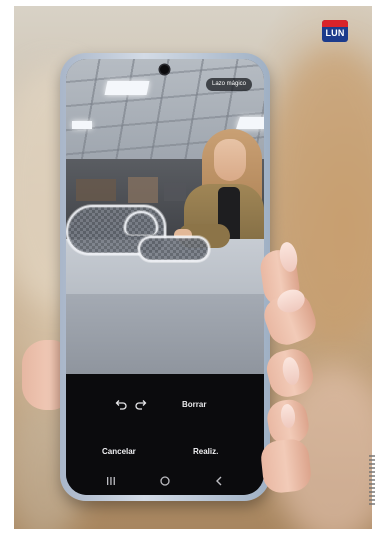 This screenshot has height=533, width=379. I want to click on erase-button: Borrar, so click(194, 404).